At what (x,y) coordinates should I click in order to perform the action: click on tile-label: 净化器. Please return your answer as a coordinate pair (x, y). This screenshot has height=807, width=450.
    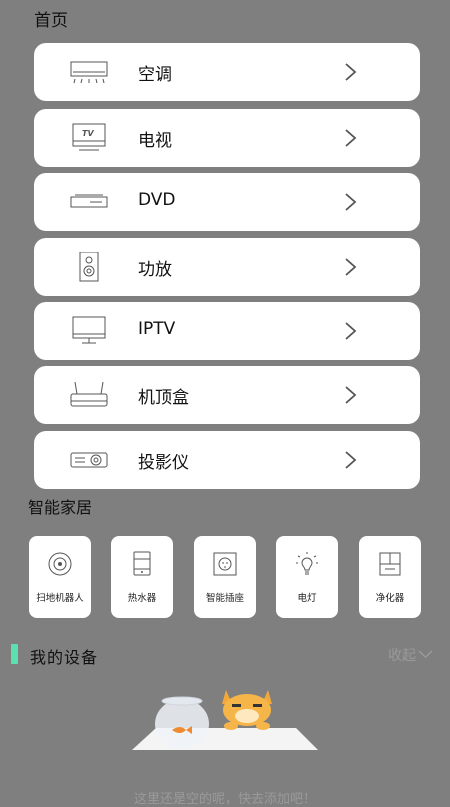
    Looking at the image, I should click on (390, 598).